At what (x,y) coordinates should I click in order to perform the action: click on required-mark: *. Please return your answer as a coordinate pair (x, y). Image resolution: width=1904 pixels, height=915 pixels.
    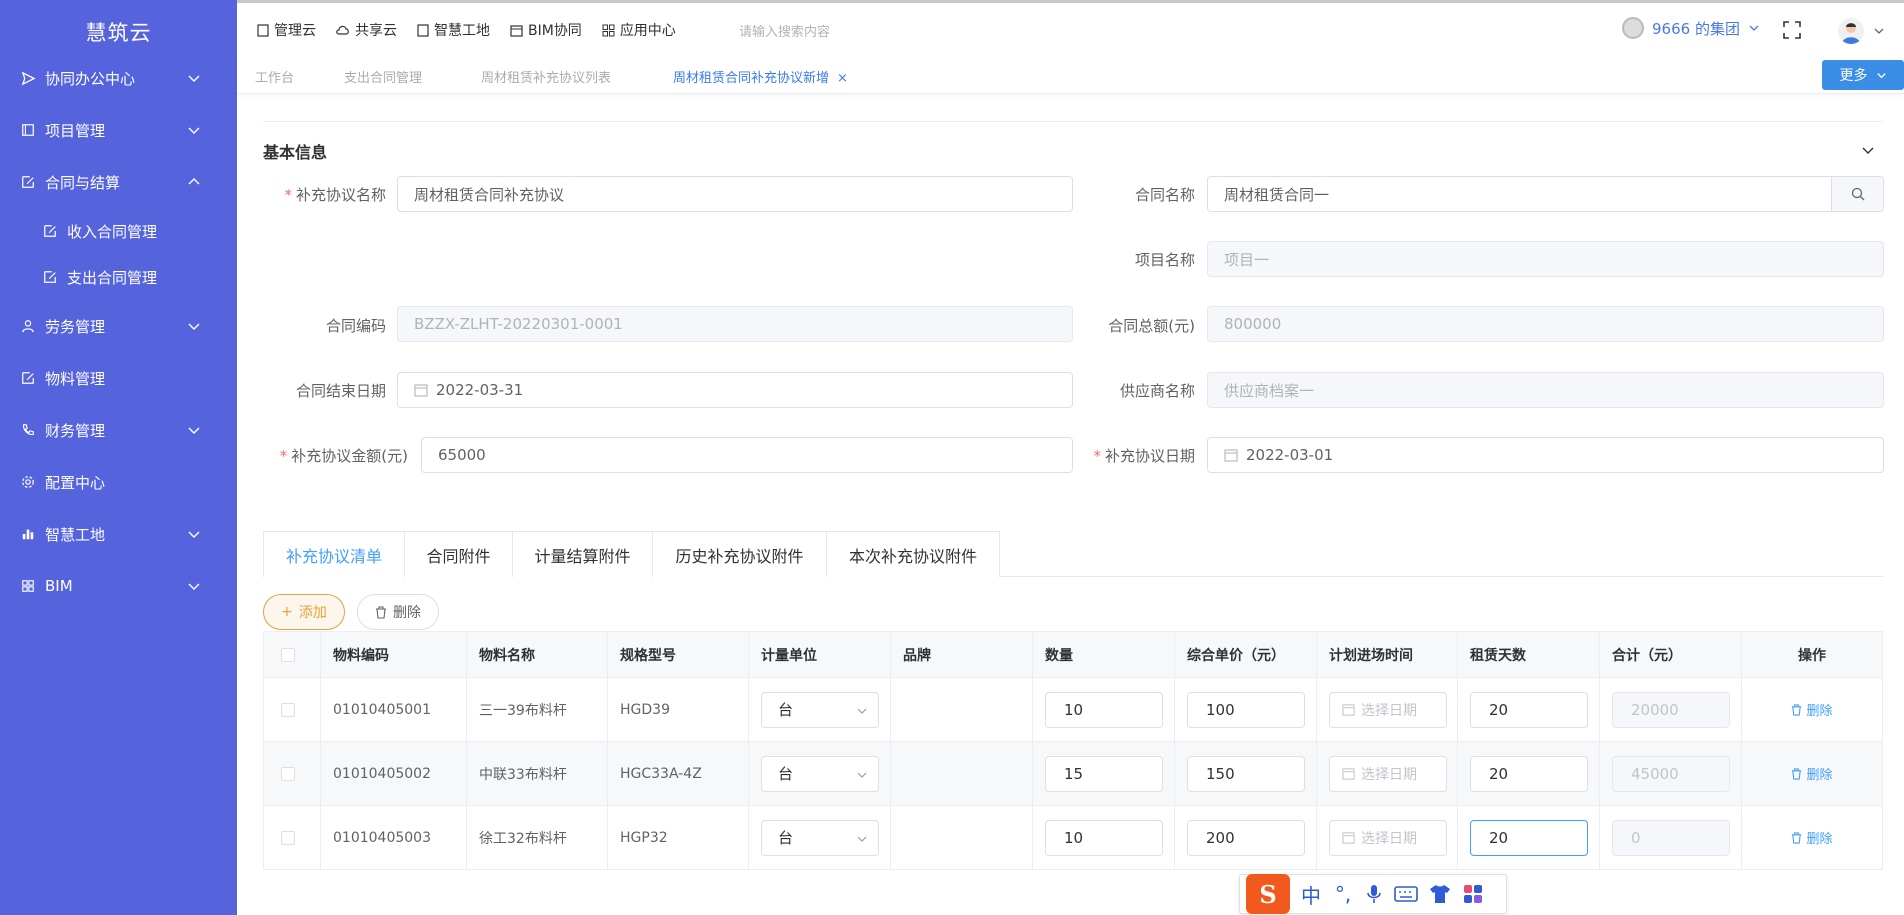
    Looking at the image, I should click on (283, 456).